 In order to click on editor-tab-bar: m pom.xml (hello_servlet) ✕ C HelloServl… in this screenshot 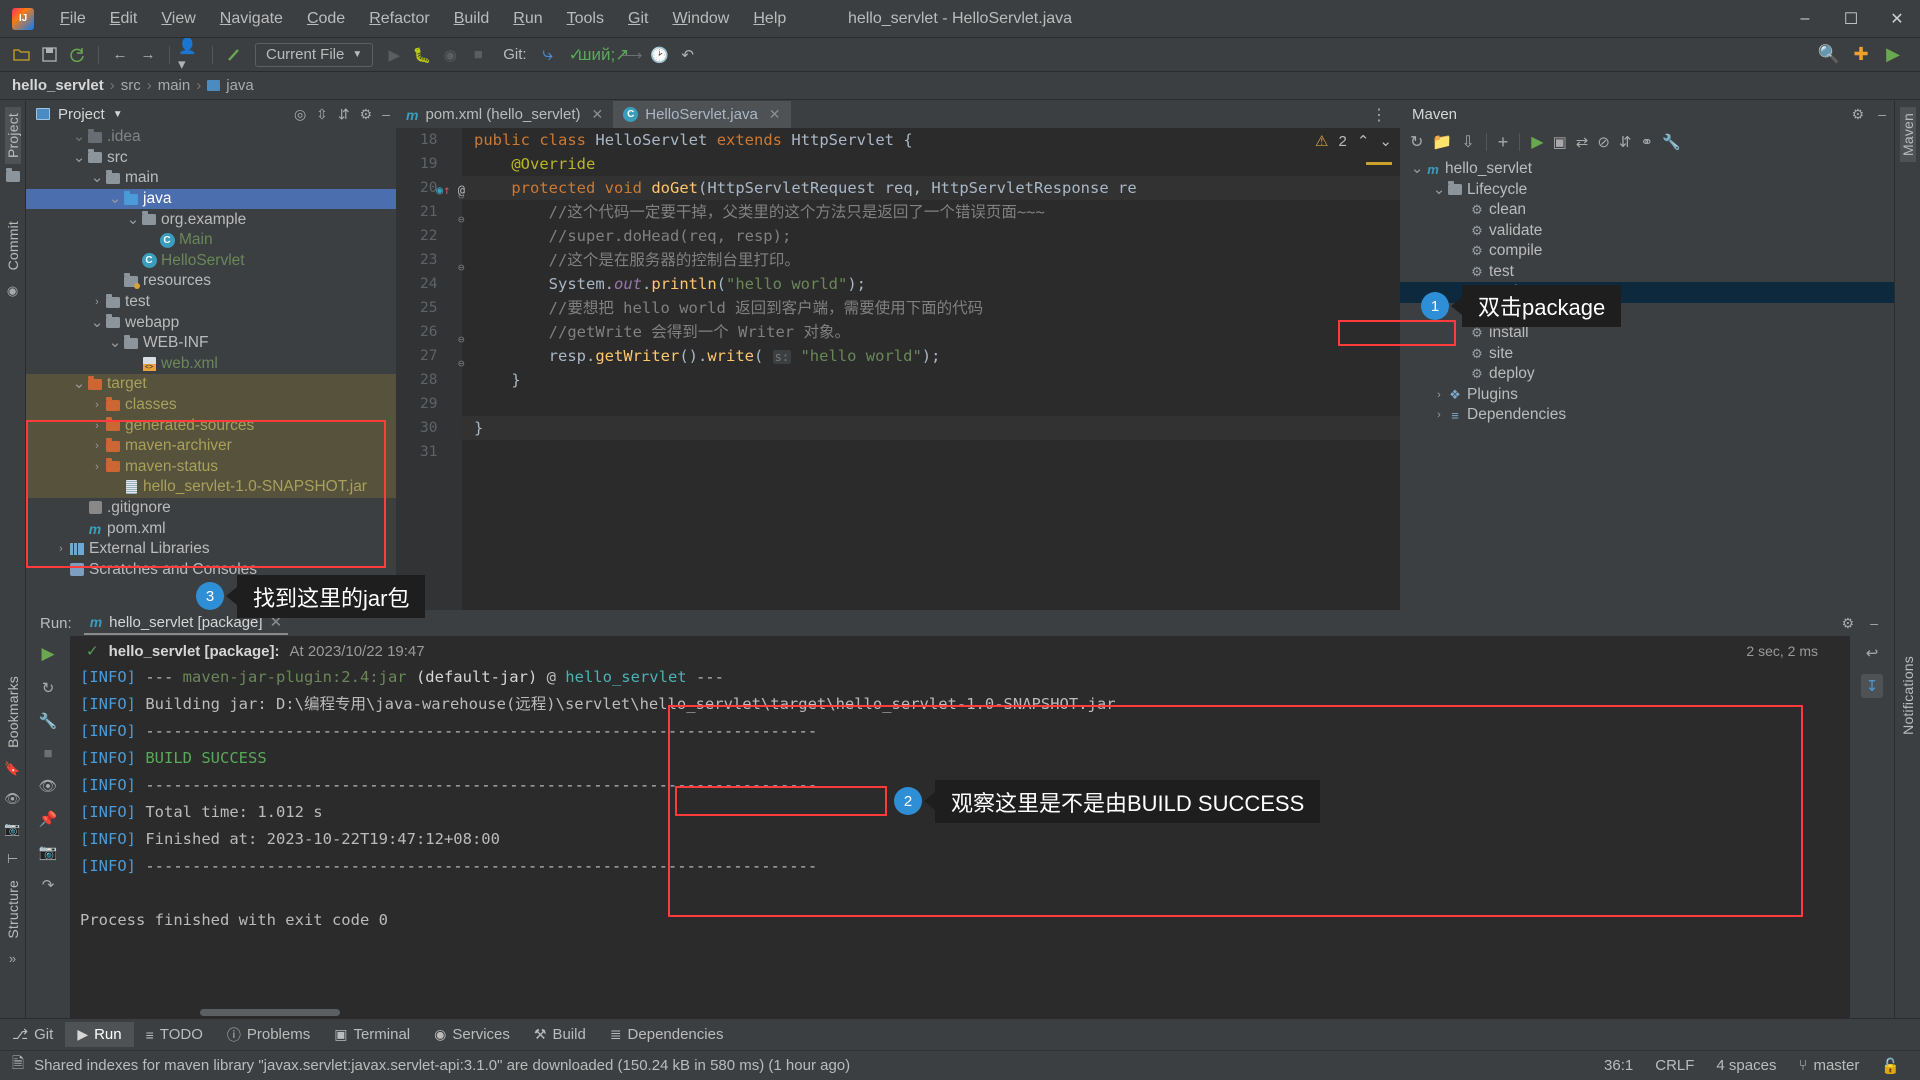, I will do `click(898, 114)`.